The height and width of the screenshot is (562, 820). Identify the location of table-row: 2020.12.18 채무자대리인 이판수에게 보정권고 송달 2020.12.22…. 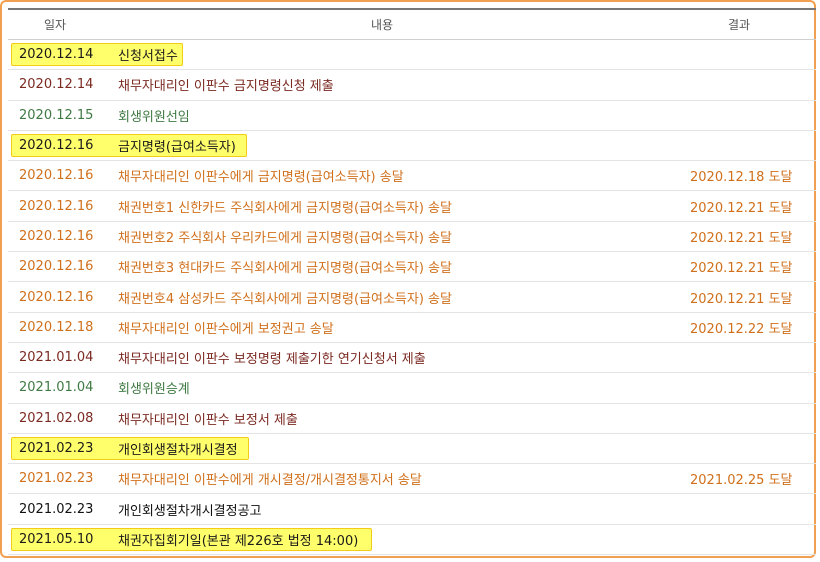
(412, 328).